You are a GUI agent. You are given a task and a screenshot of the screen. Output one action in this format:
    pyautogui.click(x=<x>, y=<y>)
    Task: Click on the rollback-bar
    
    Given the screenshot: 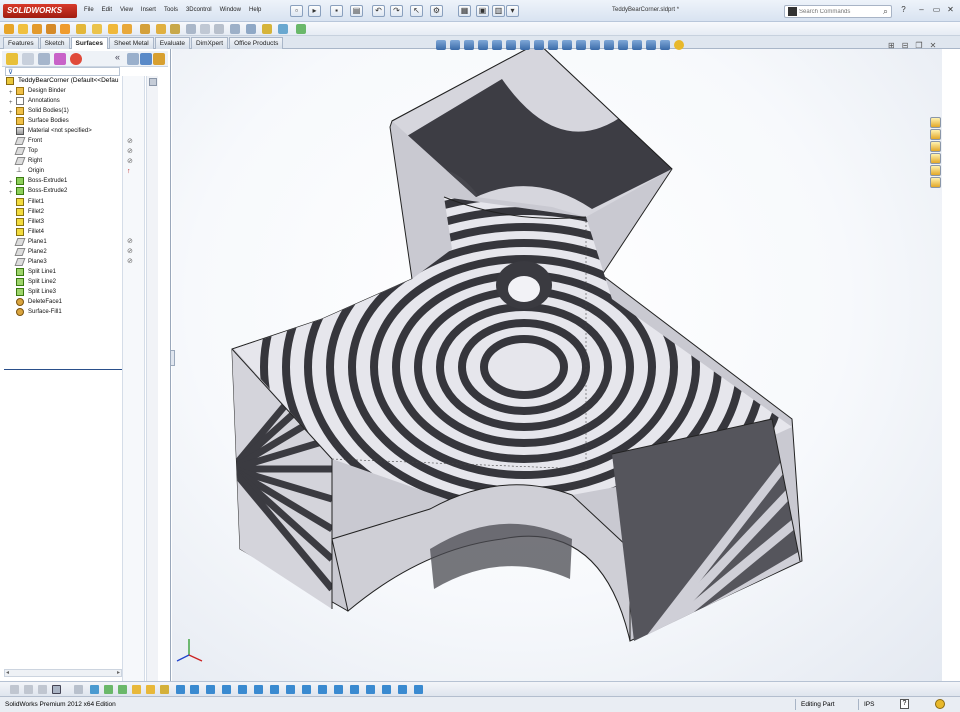 What is the action you would take?
    pyautogui.click(x=63, y=369)
    